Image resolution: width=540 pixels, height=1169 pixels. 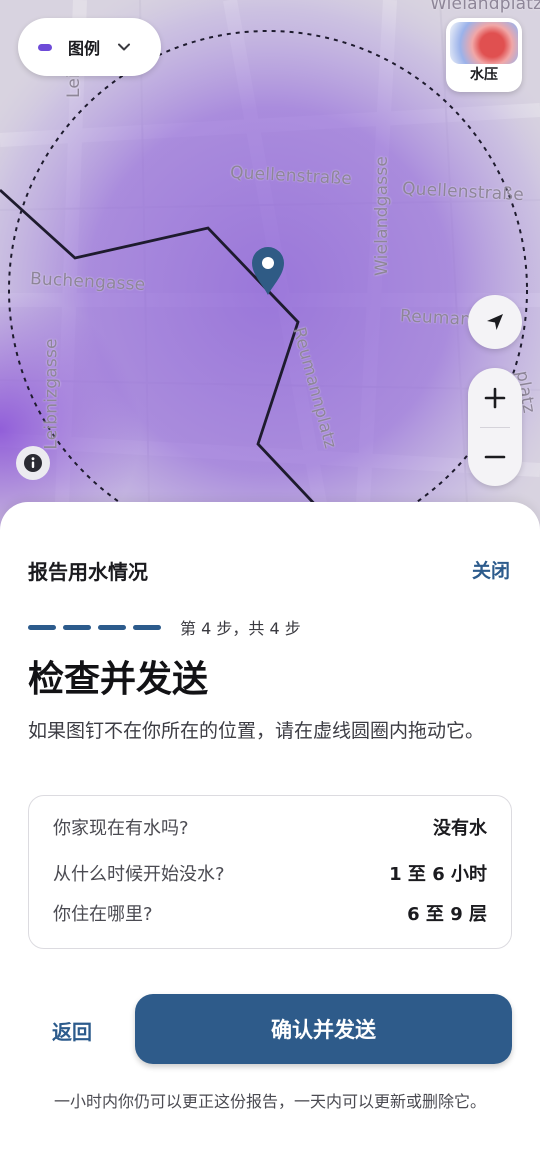 What do you see at coordinates (323, 1029) in the screenshot?
I see `confirm-send-button: 确认并发送` at bounding box center [323, 1029].